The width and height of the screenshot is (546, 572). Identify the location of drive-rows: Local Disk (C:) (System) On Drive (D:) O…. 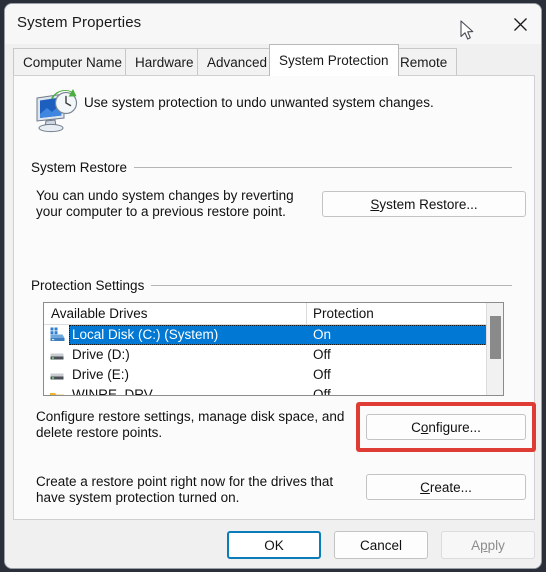
(265, 360).